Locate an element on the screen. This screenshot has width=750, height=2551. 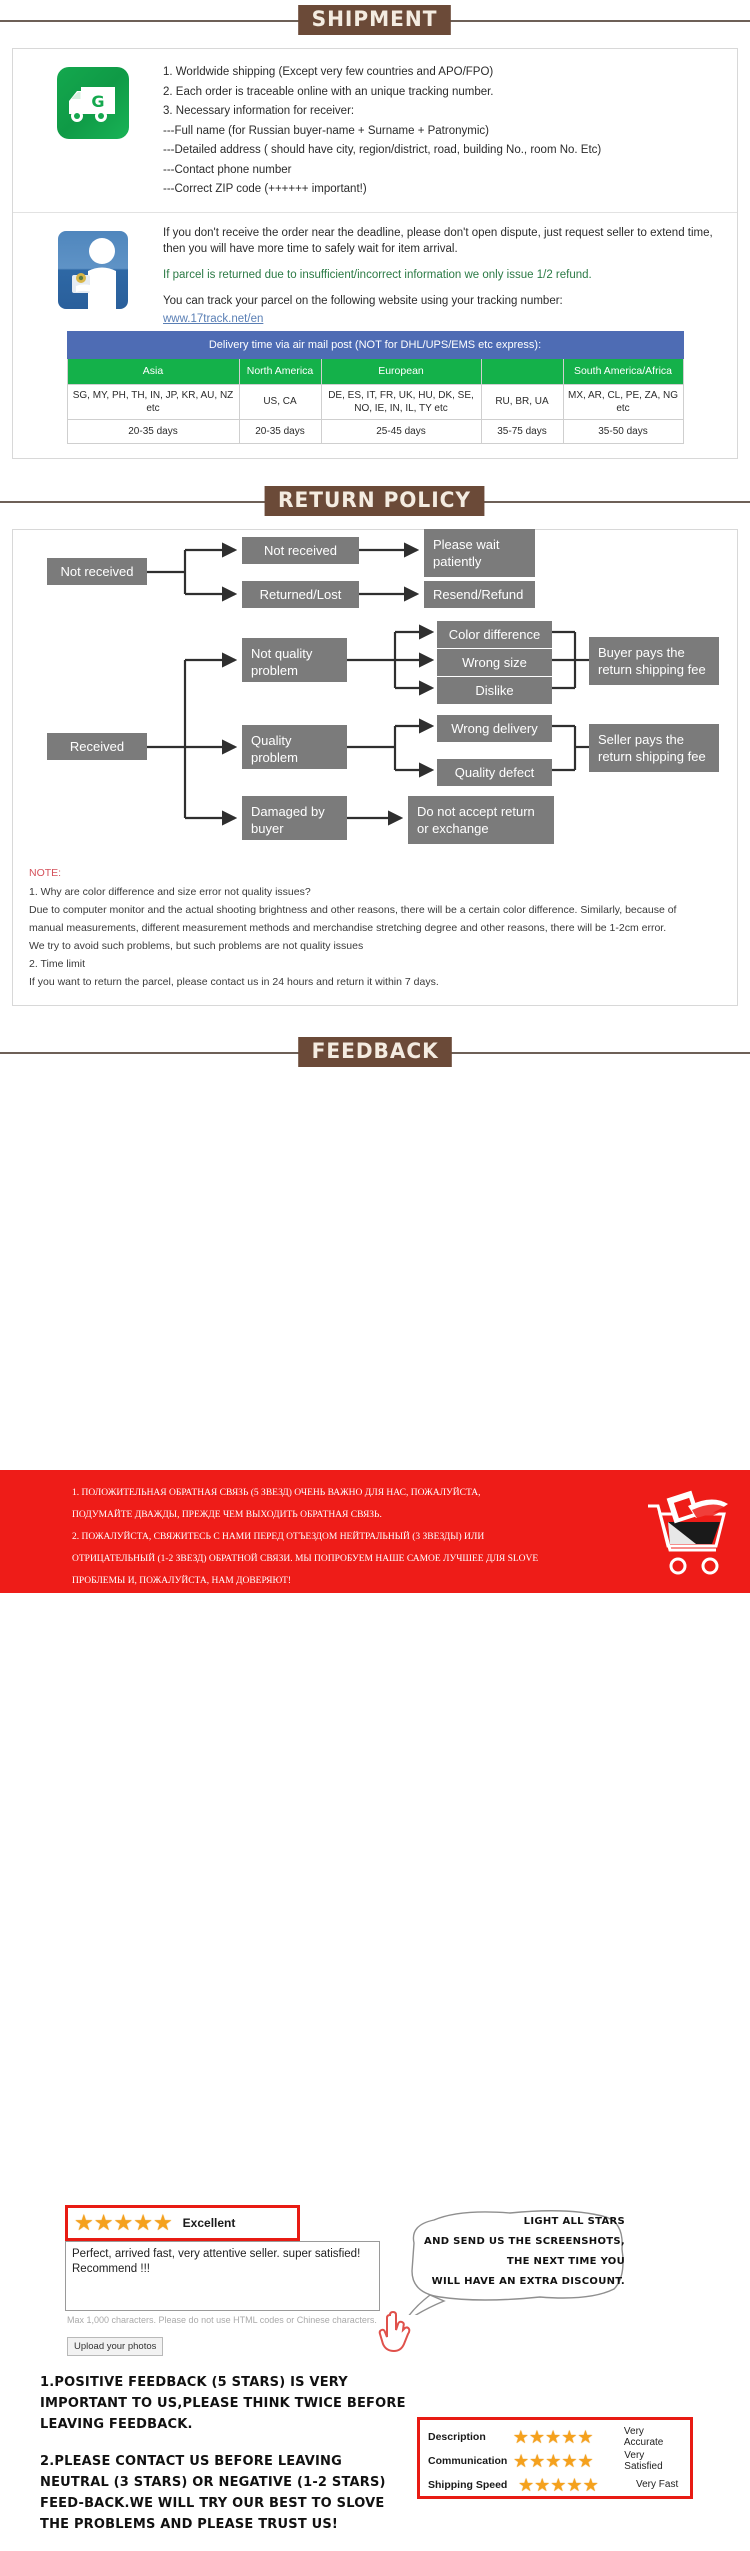
column-header-european: European is located at coordinates (401, 371).